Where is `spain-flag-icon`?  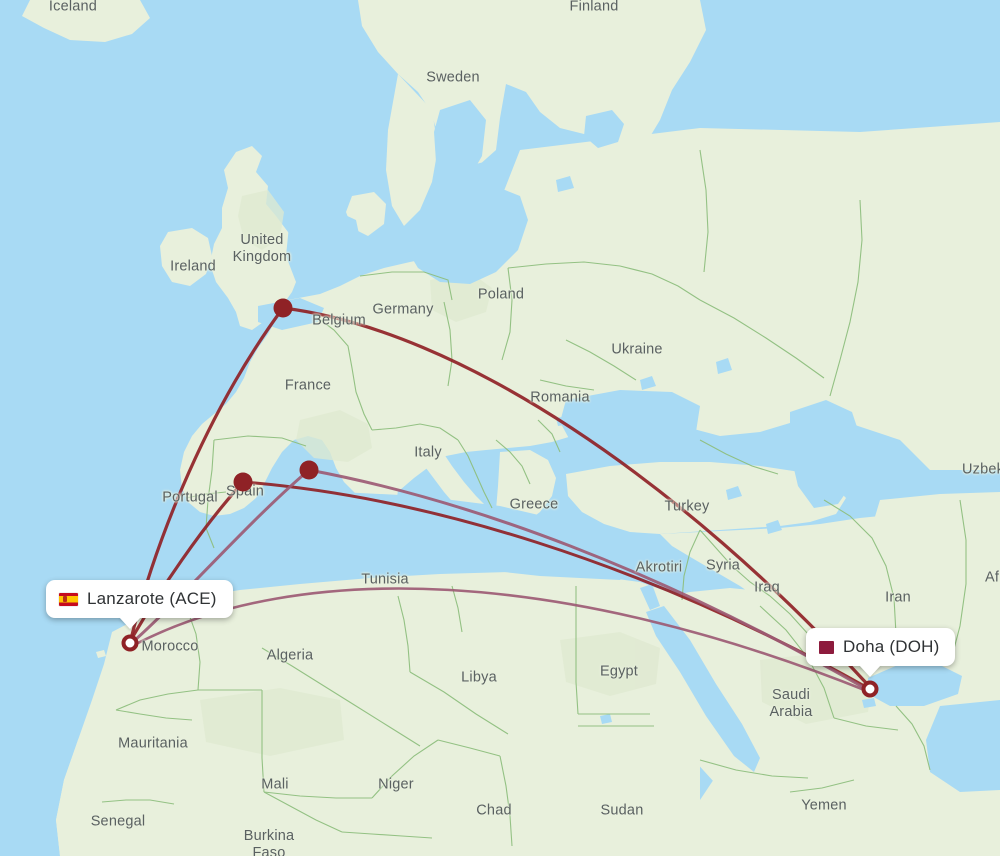 spain-flag-icon is located at coordinates (68, 599).